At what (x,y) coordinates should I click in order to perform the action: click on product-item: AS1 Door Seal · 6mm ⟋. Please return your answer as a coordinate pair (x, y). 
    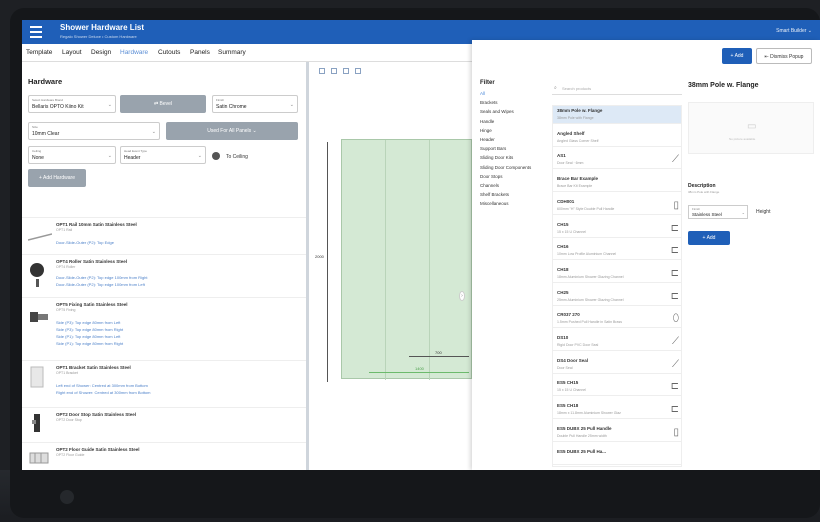
    Looking at the image, I should click on (617, 160).